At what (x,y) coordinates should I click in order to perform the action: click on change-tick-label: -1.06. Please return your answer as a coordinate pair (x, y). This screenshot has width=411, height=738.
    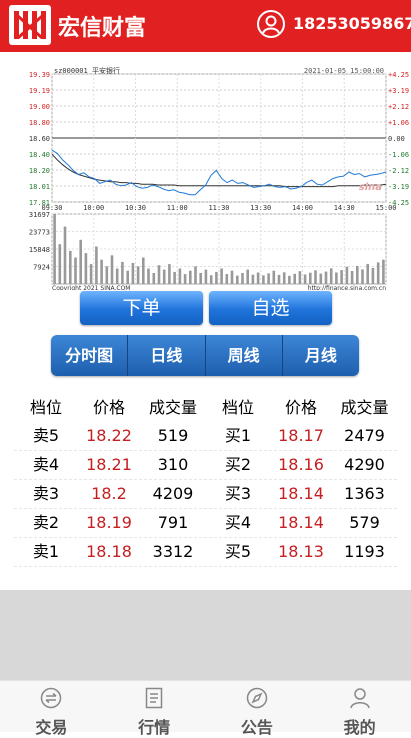
    Looking at the image, I should click on (398, 155).